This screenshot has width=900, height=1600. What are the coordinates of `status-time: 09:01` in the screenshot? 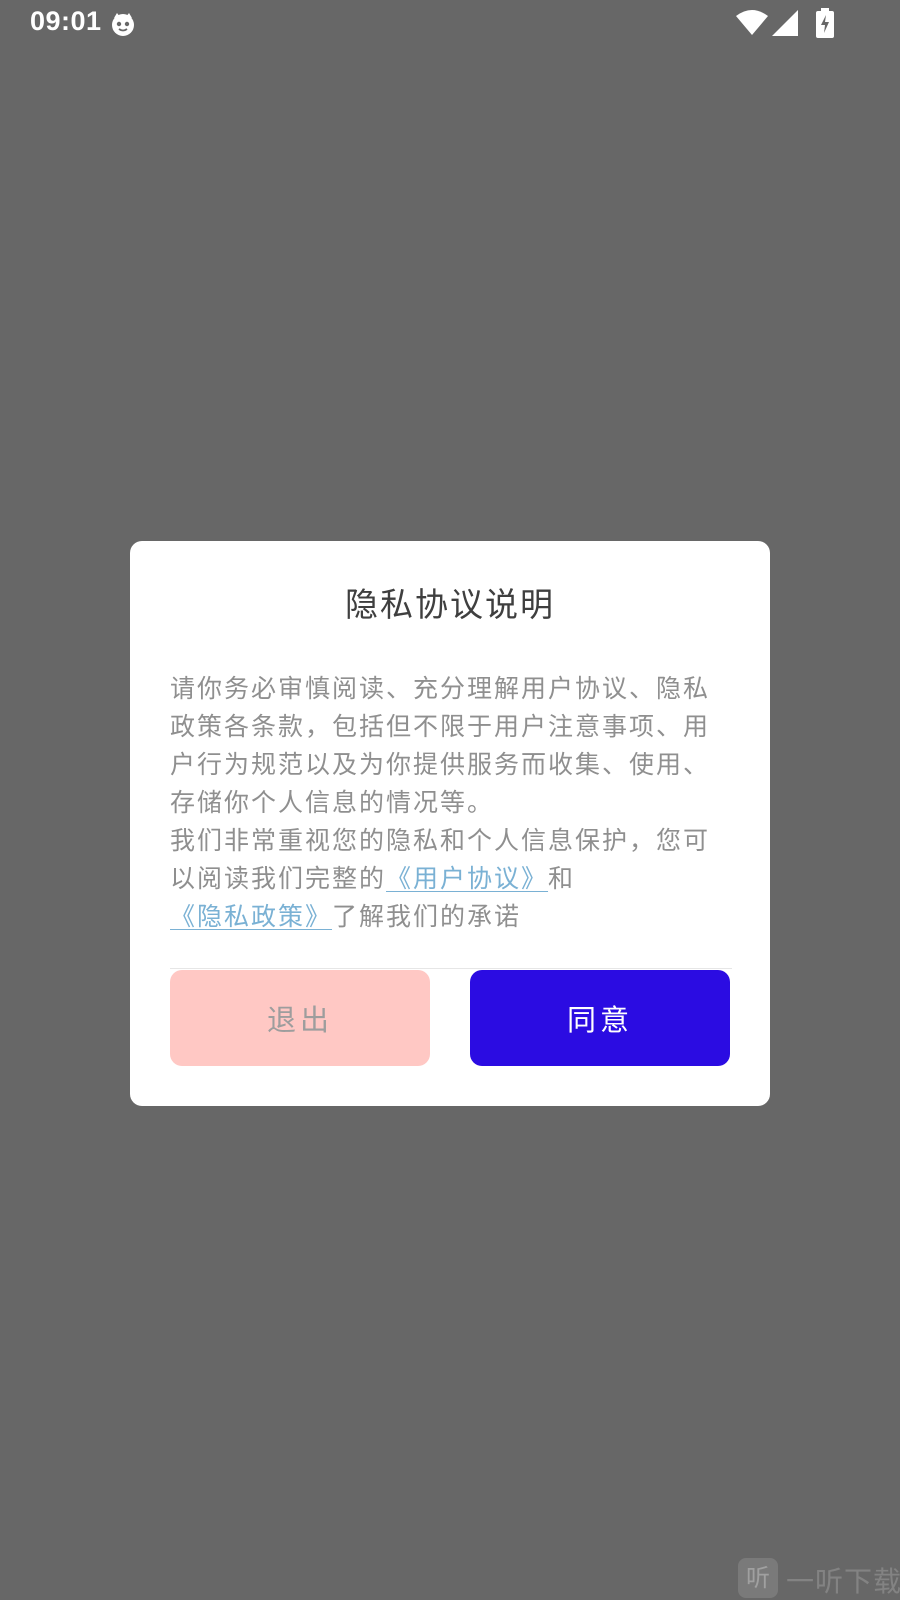 It's located at (66, 21).